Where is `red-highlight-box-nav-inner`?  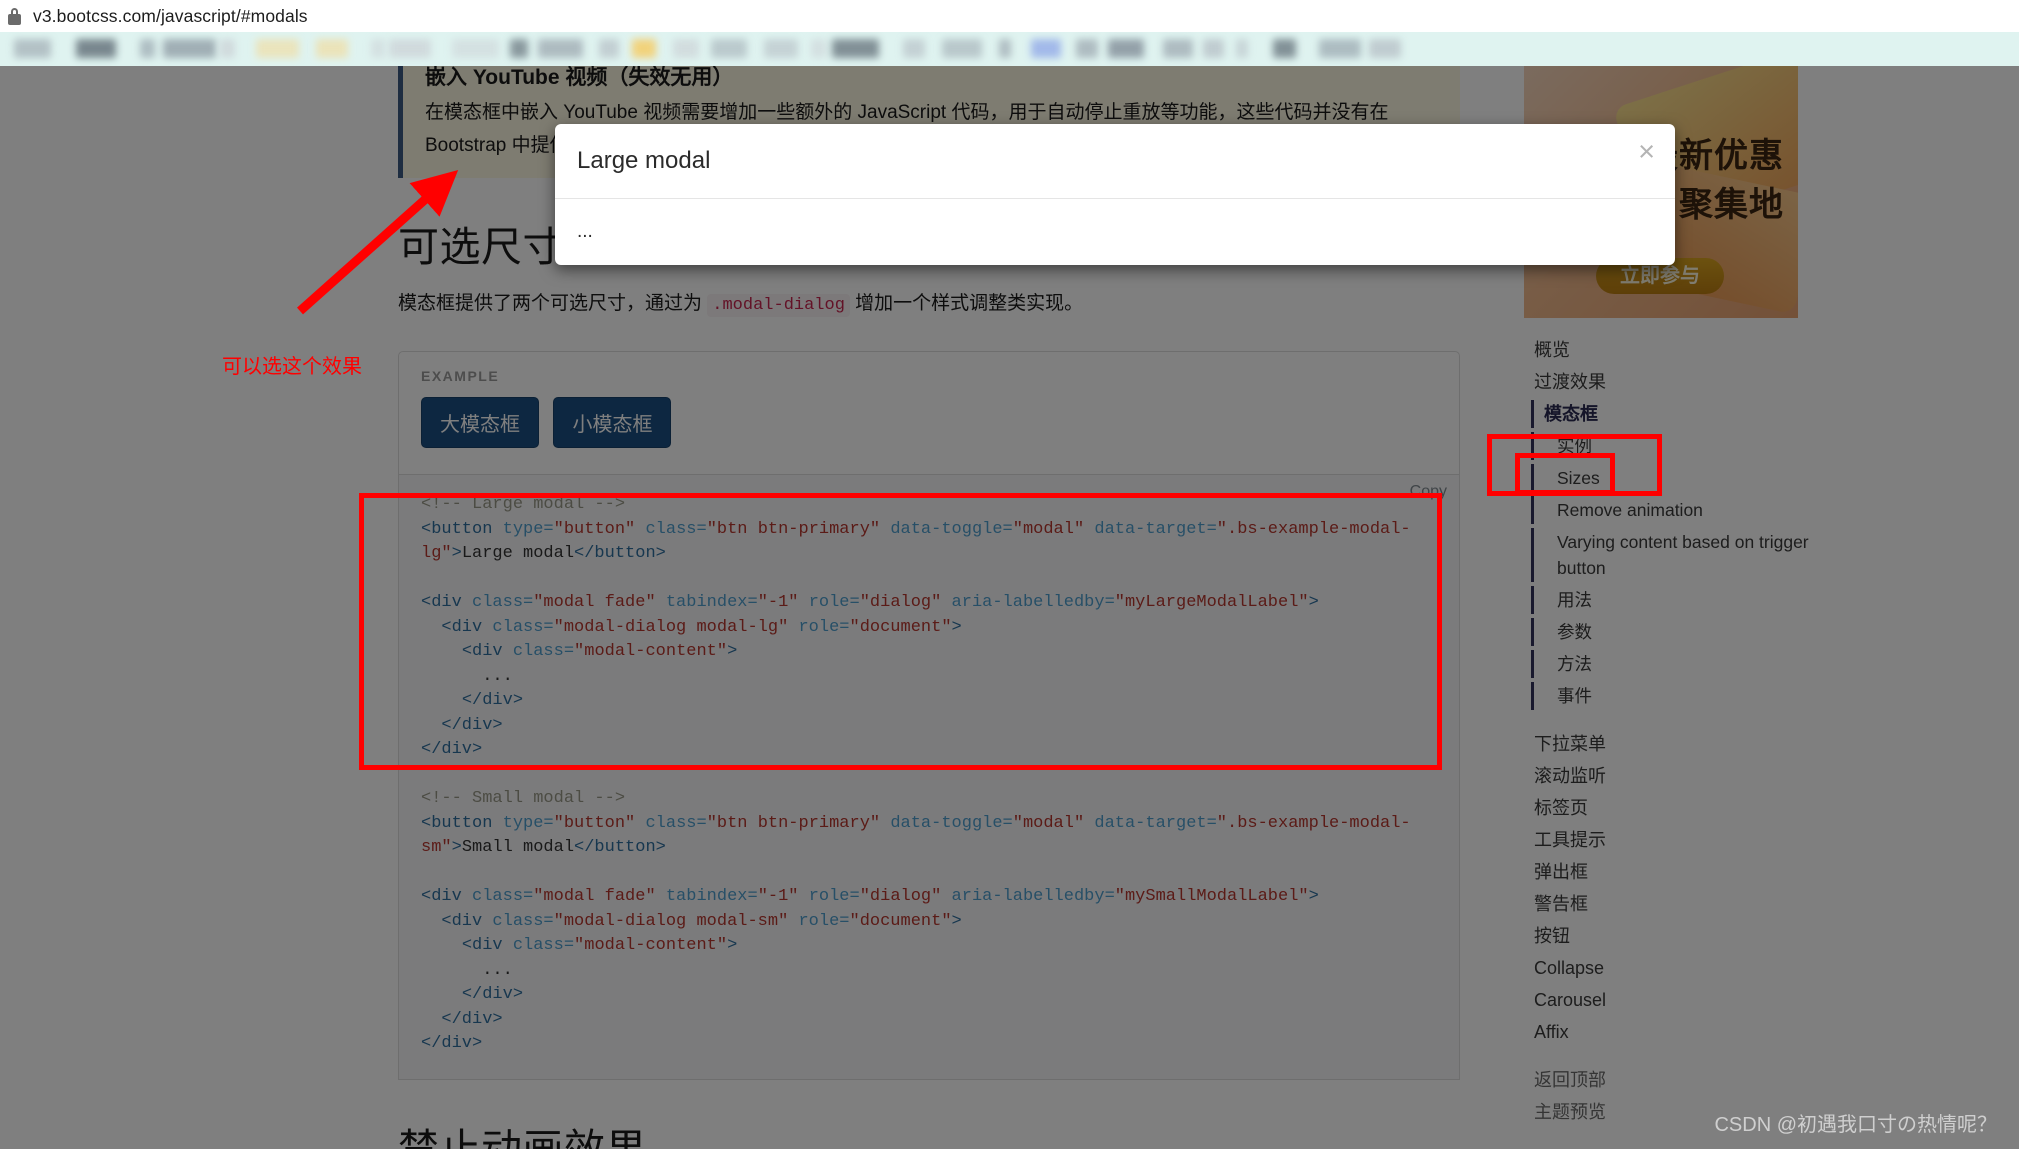
red-highlight-box-nav-inner is located at coordinates (1565, 474).